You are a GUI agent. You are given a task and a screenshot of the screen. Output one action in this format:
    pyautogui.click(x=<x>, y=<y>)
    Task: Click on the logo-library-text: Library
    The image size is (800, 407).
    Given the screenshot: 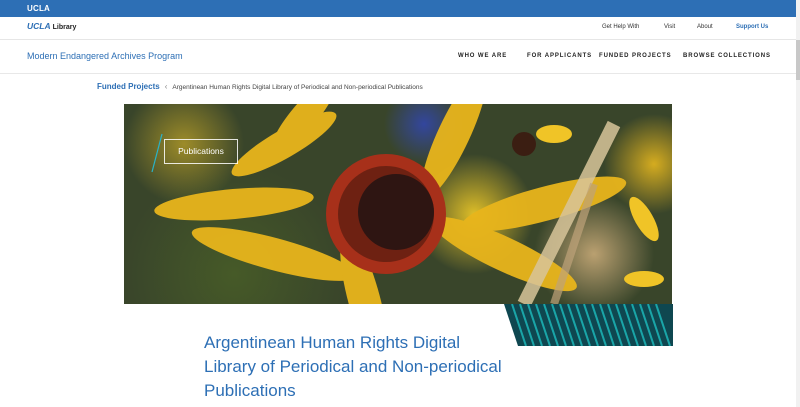 What is the action you would take?
    pyautogui.click(x=64, y=27)
    